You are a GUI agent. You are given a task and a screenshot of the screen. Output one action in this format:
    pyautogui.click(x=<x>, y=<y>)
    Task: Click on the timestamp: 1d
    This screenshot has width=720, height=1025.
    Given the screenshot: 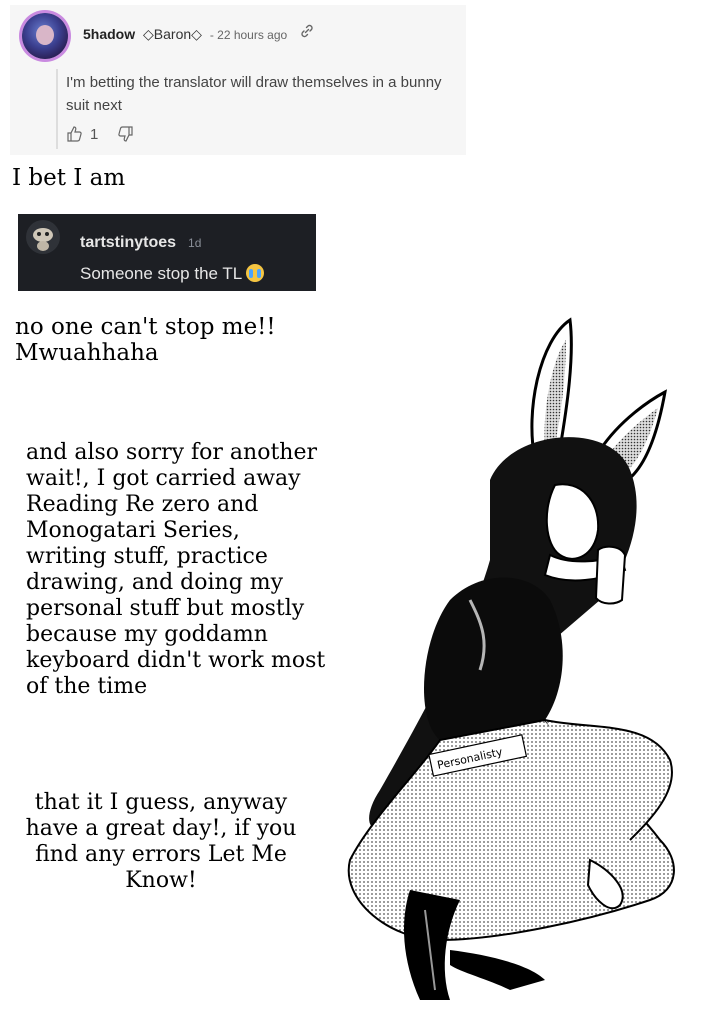 What is the action you would take?
    pyautogui.click(x=195, y=243)
    